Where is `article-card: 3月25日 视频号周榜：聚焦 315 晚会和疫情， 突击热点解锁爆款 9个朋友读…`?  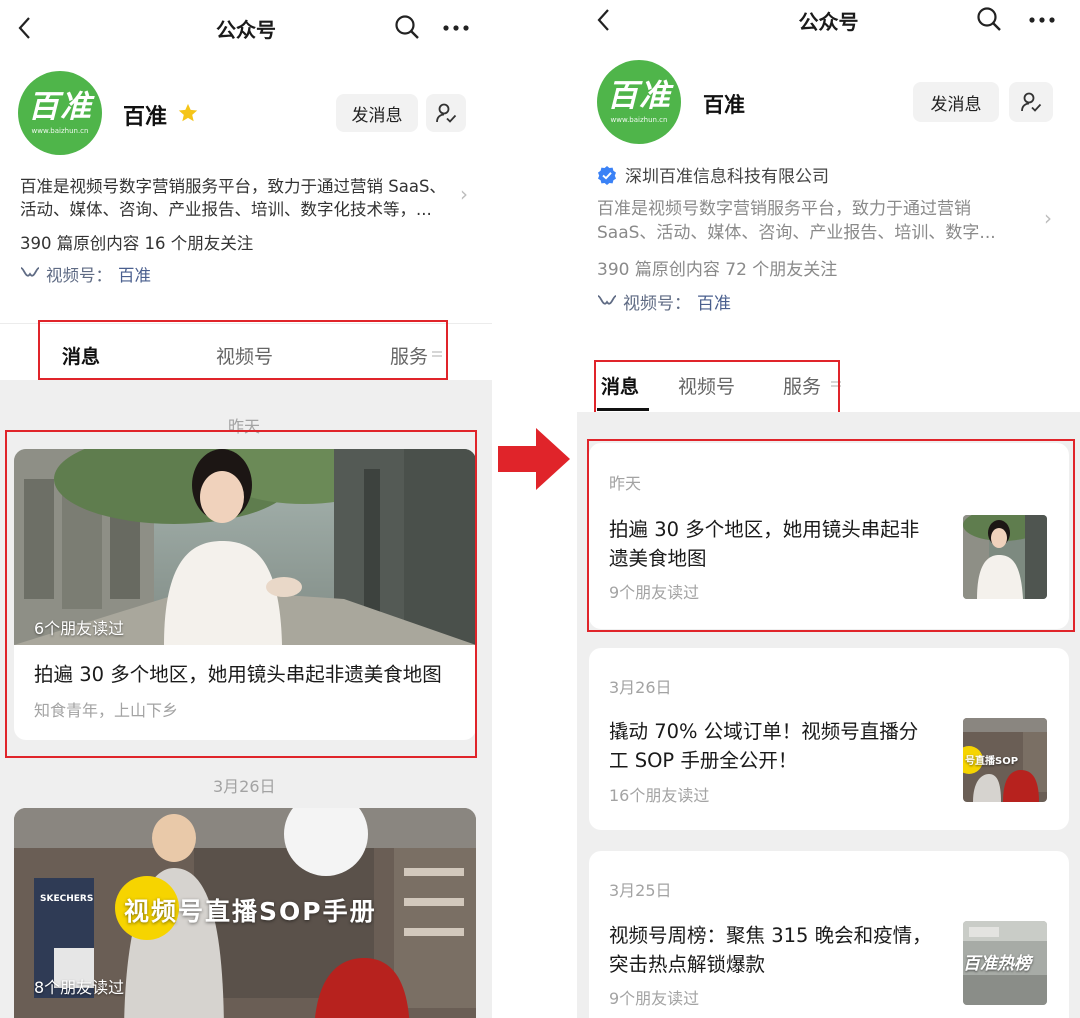
article-card: 3月25日 视频号周榜：聚焦 315 晚会和疫情， 突击热点解锁爆款 9个朋友读… is located at coordinates (829, 934).